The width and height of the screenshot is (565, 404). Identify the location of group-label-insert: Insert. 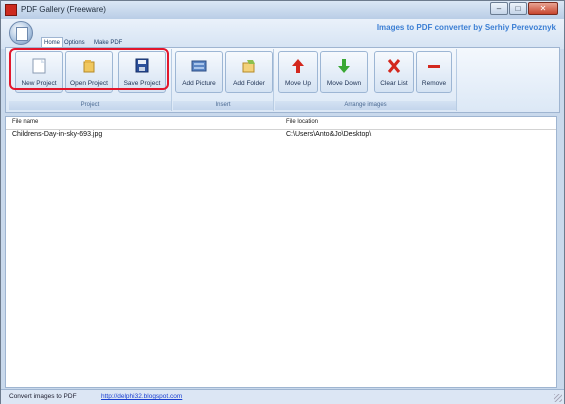
(223, 105).